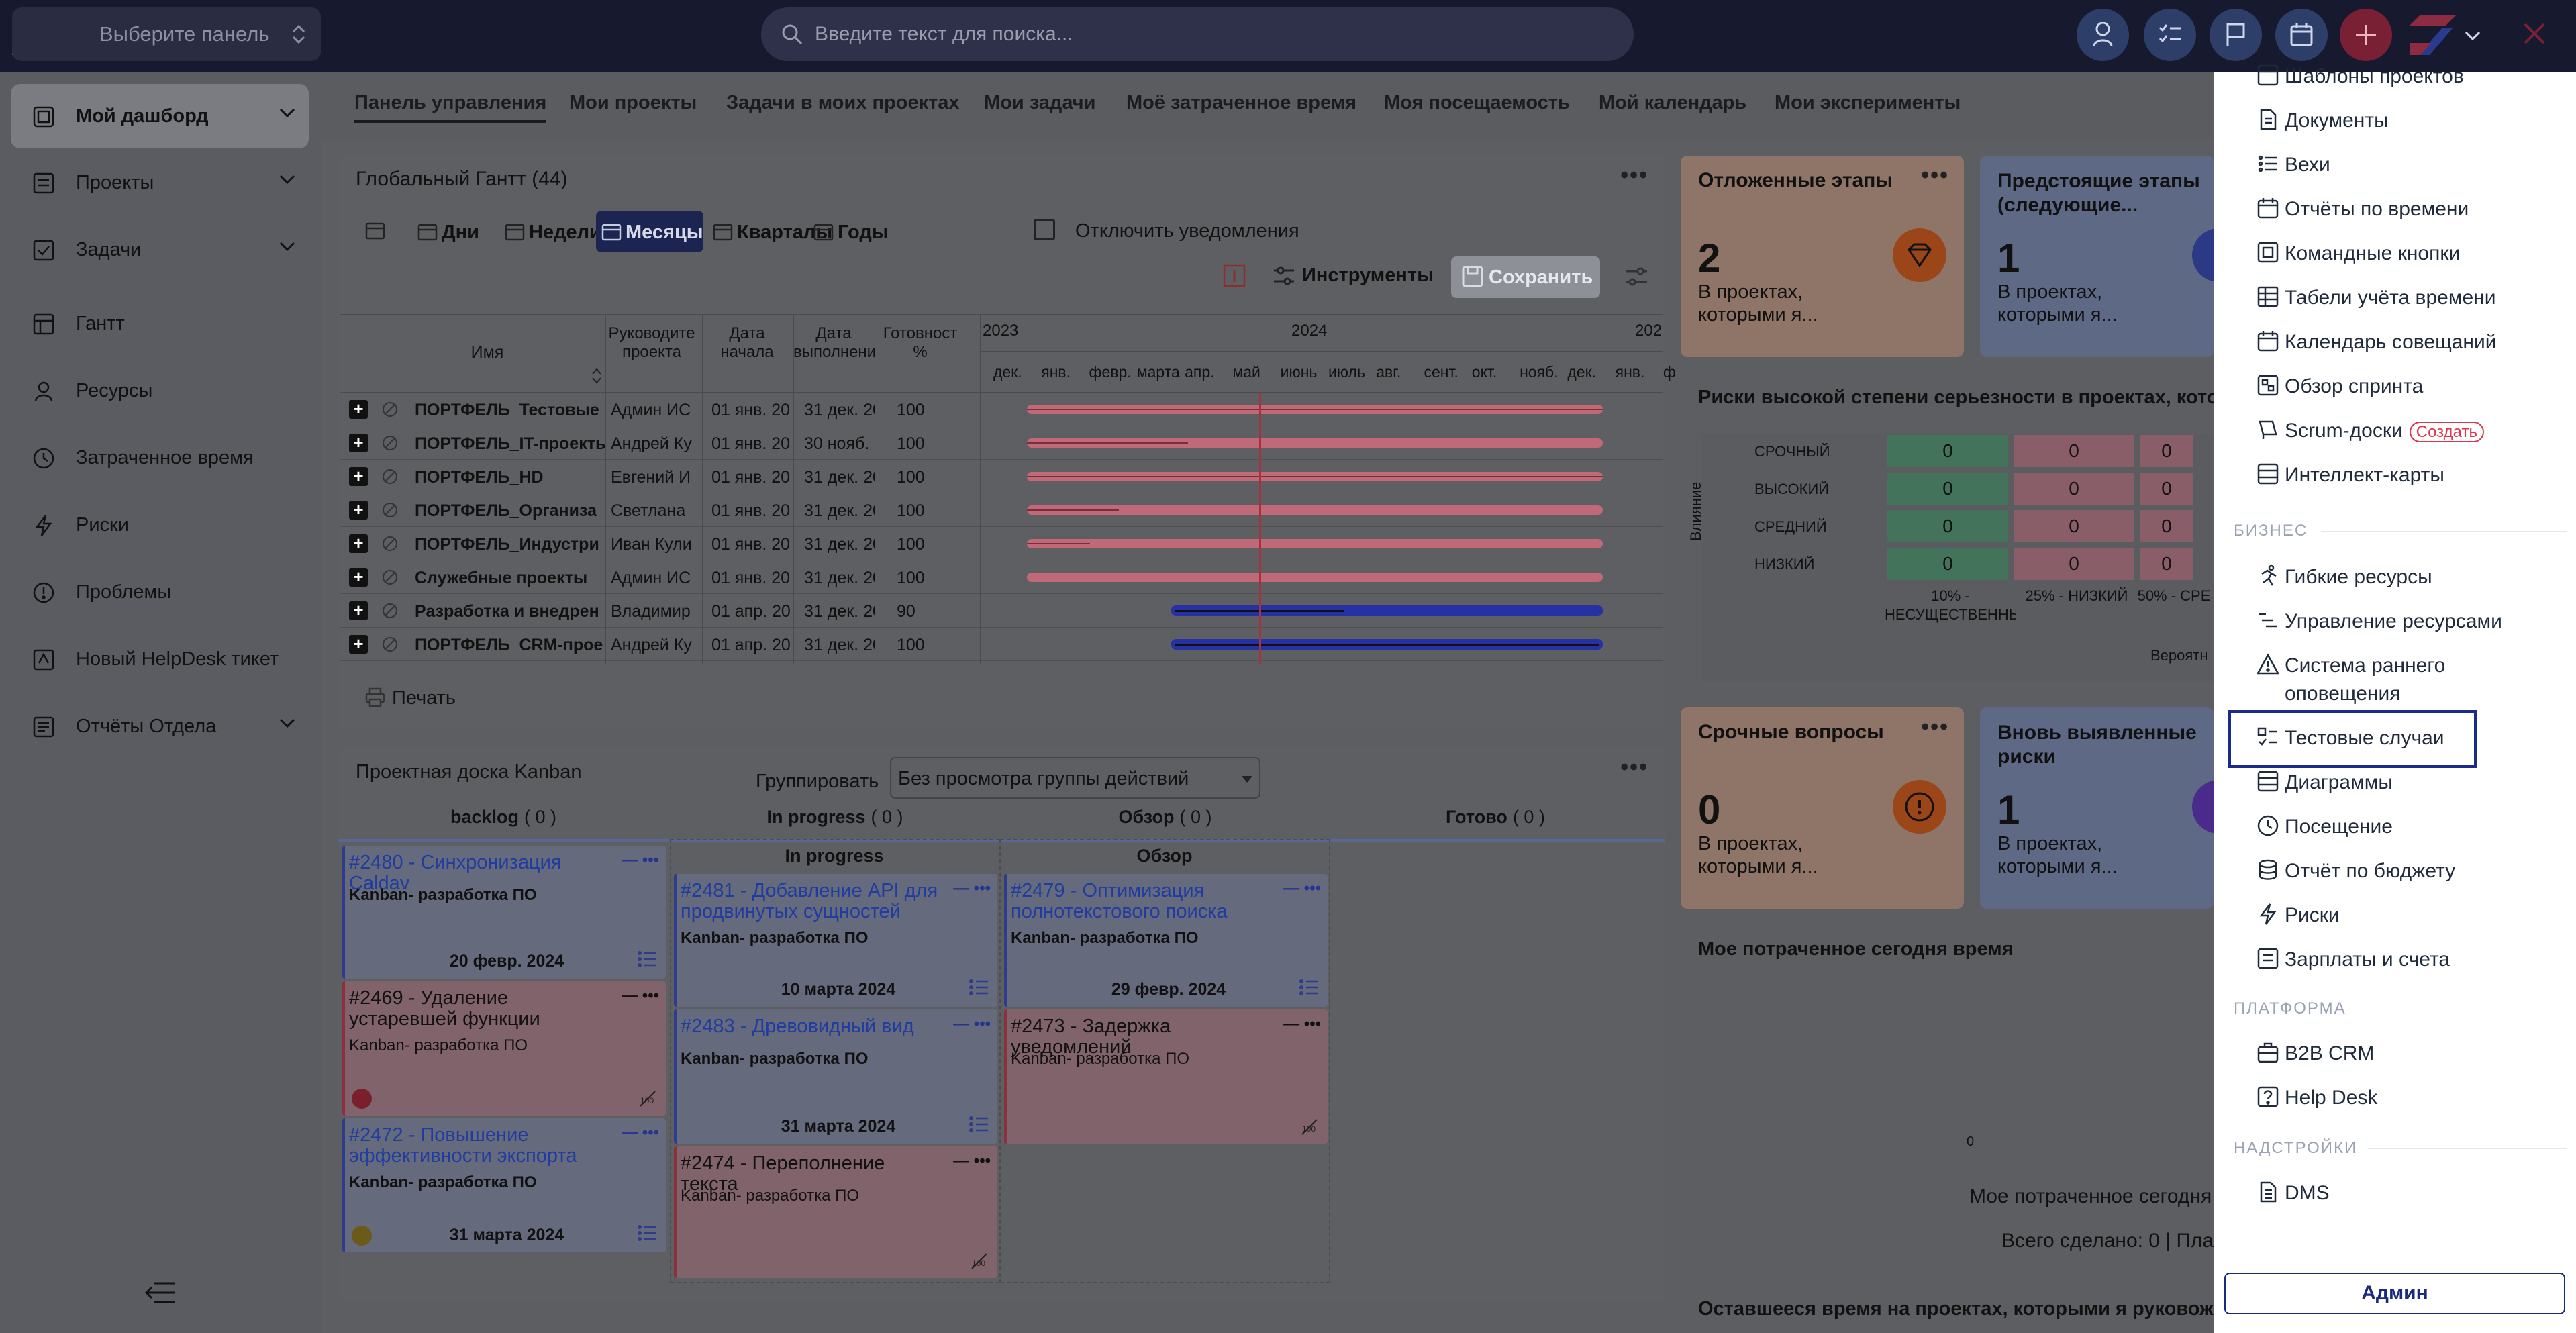 The image size is (2576, 1333). Describe the element at coordinates (2535, 34) in the screenshot. I see `close-panel-button` at that location.